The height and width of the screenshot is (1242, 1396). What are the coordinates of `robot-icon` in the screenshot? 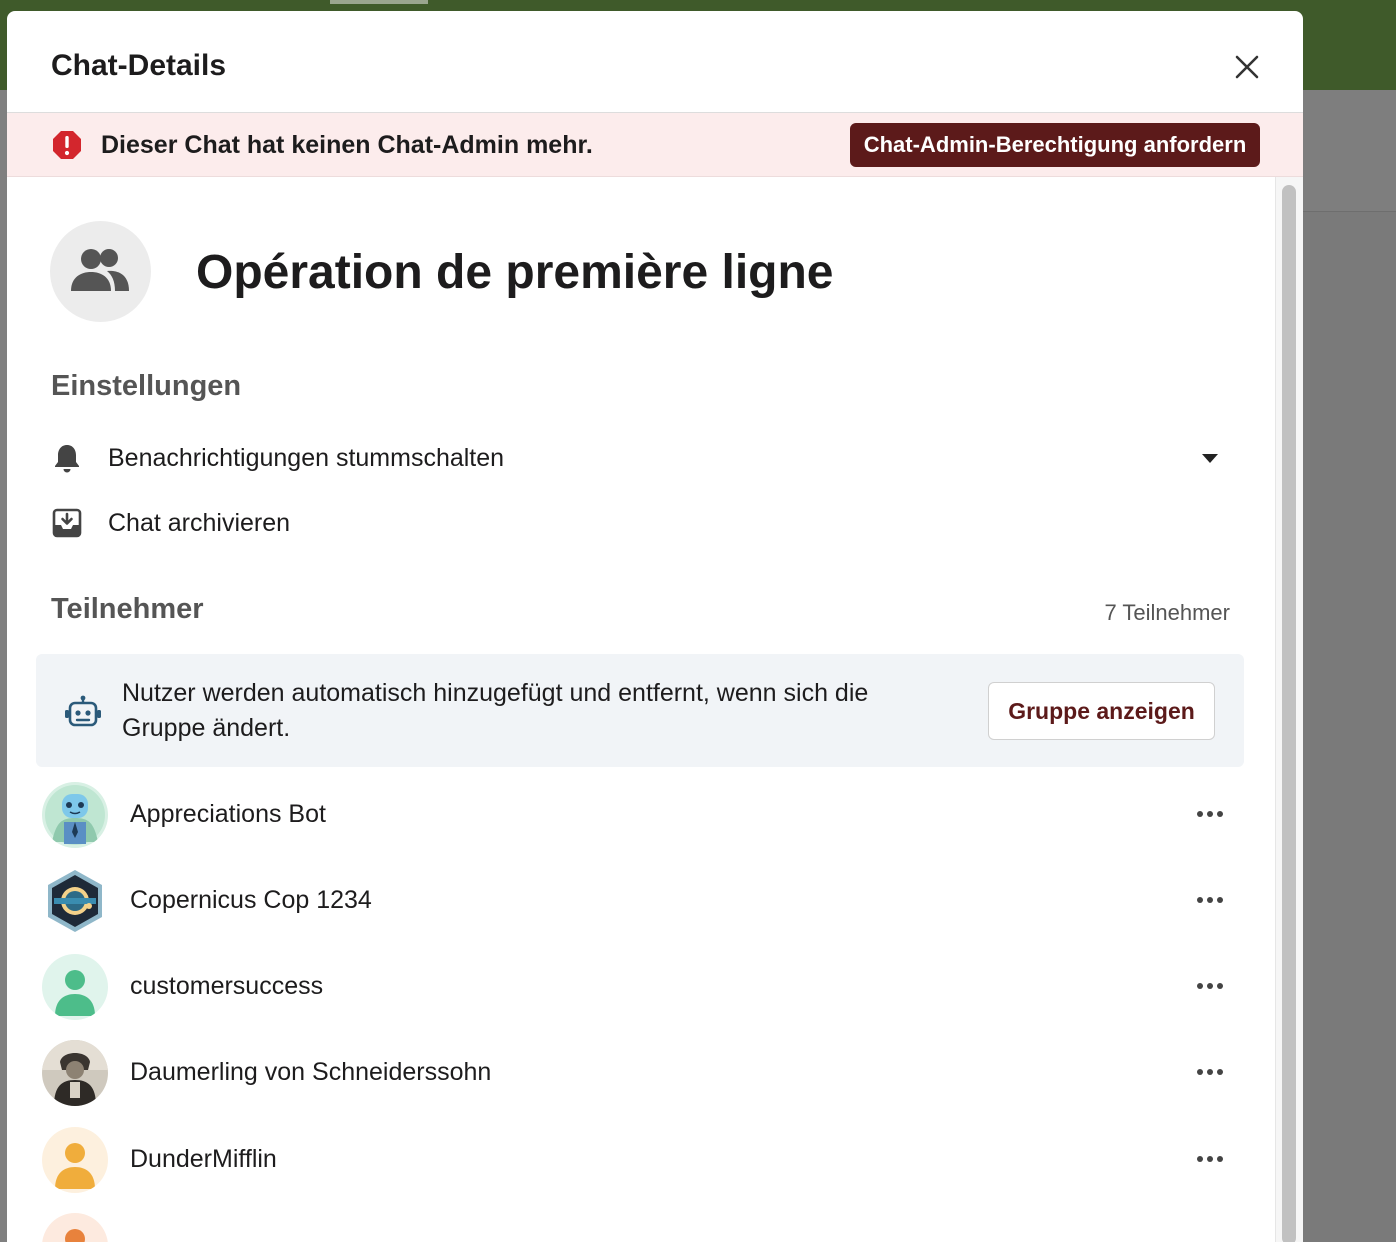 It's located at (83, 711).